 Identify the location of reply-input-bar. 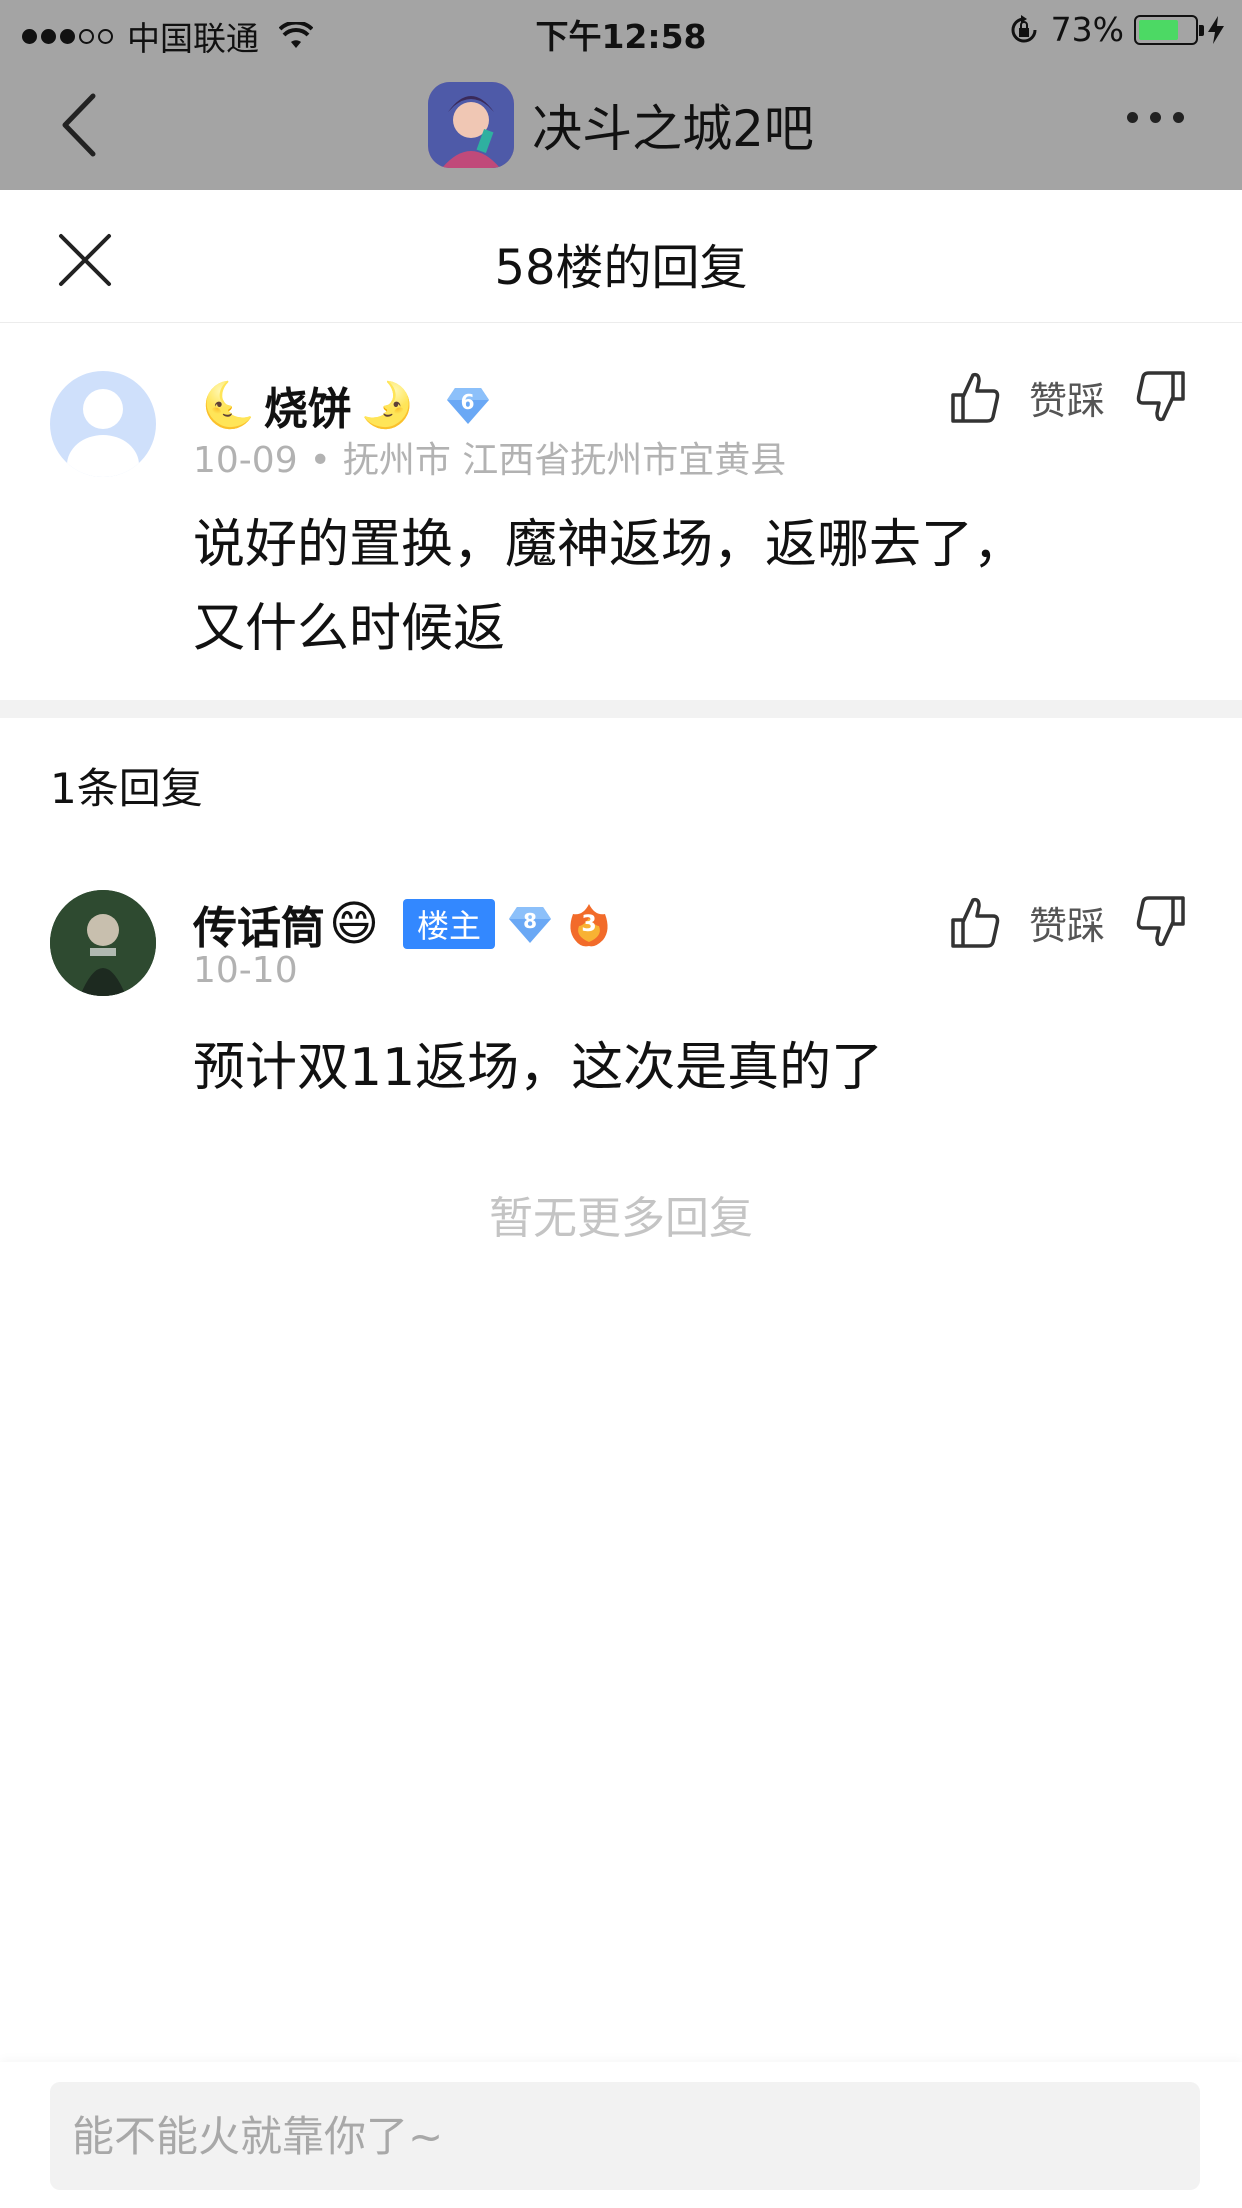
(621, 2135).